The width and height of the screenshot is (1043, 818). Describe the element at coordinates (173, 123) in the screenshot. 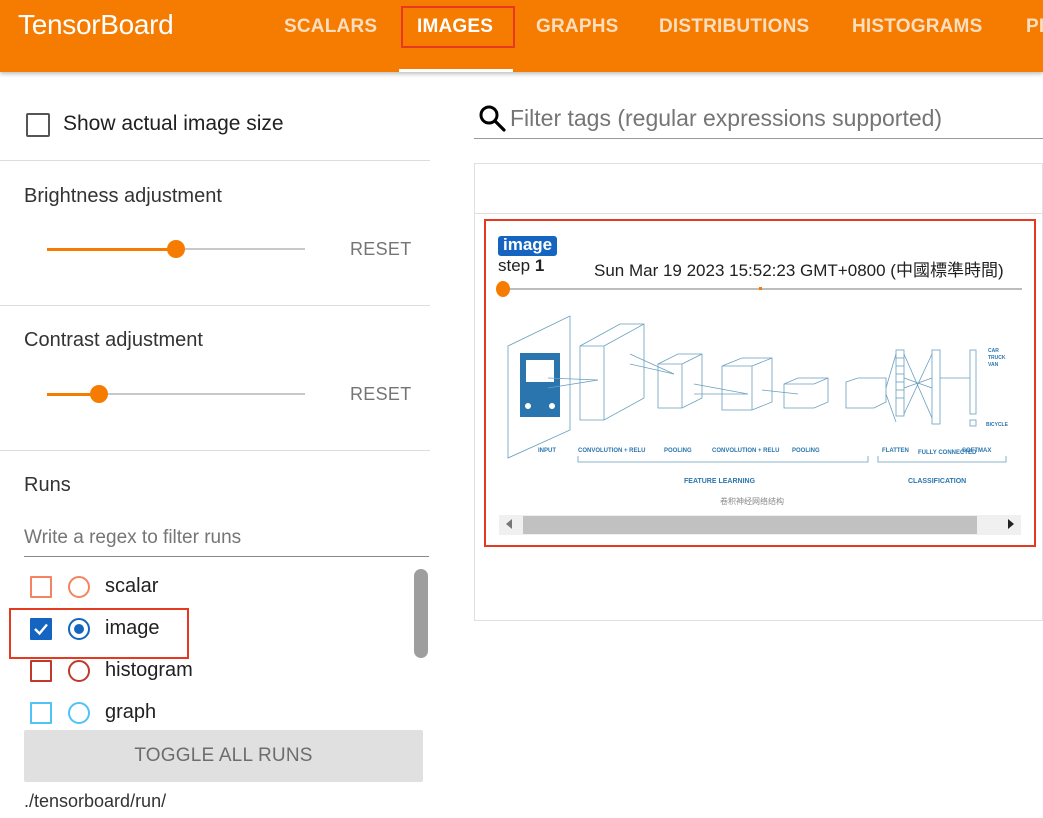

I see `show-actual-size-label: Show actual image size` at that location.